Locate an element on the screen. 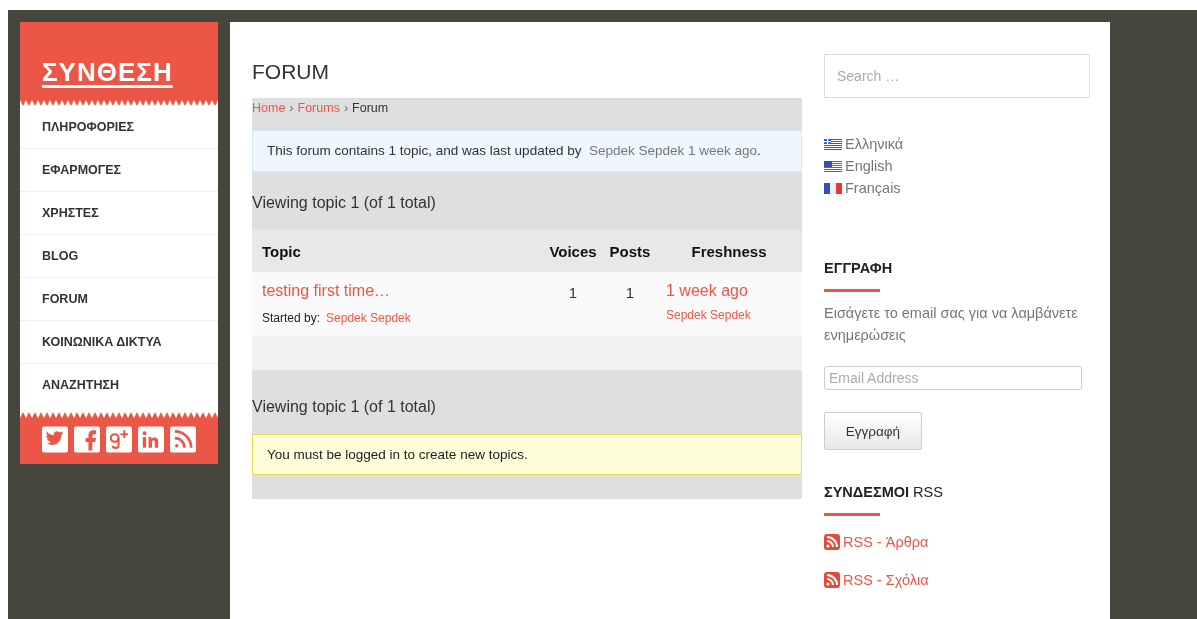 This screenshot has width=1197, height=619. nav-item: ΚΟΙΝΩΝΙΚΑ ΔΙΚΤΥΑ is located at coordinates (119, 342).